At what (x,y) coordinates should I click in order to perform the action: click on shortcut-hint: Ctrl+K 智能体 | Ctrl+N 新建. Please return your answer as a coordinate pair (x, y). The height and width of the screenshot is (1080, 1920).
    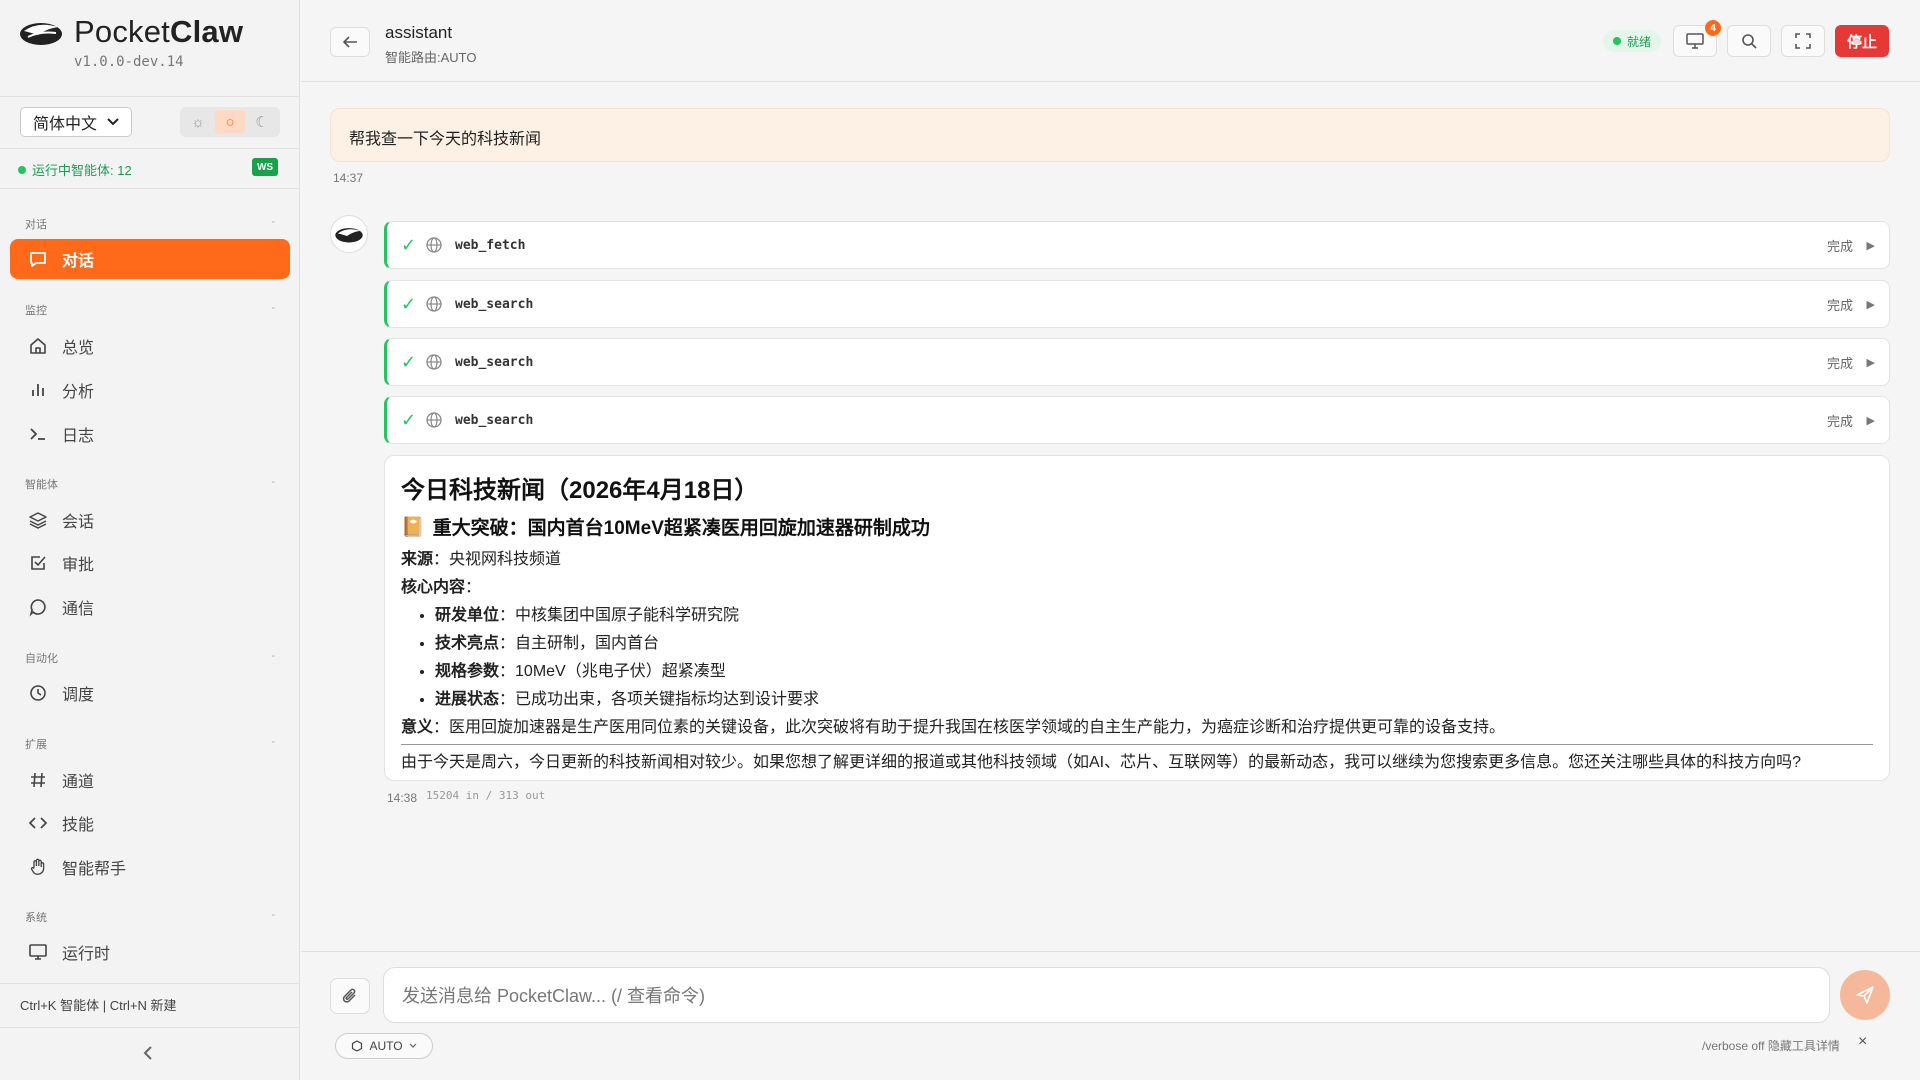
    Looking at the image, I should click on (98, 1005).